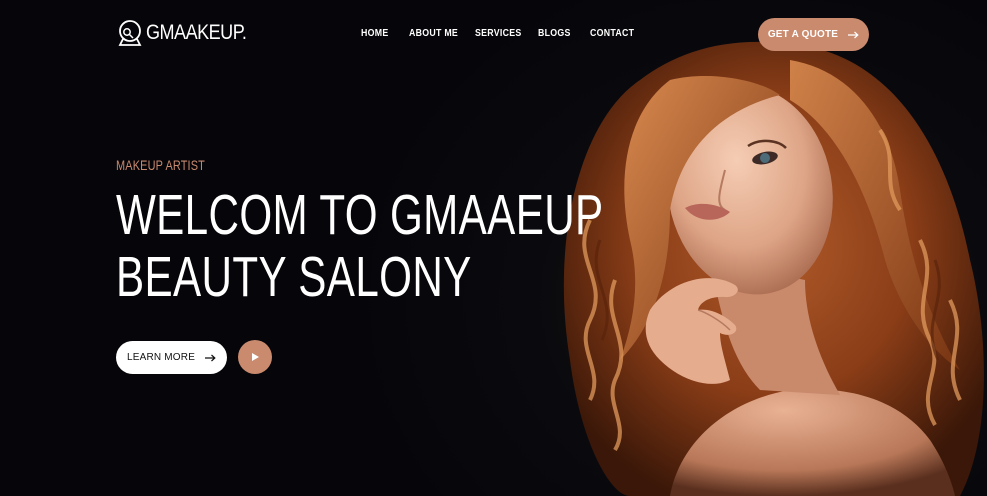  What do you see at coordinates (438, 33) in the screenshot?
I see `nav-item-about-me: ABOUT ME` at bounding box center [438, 33].